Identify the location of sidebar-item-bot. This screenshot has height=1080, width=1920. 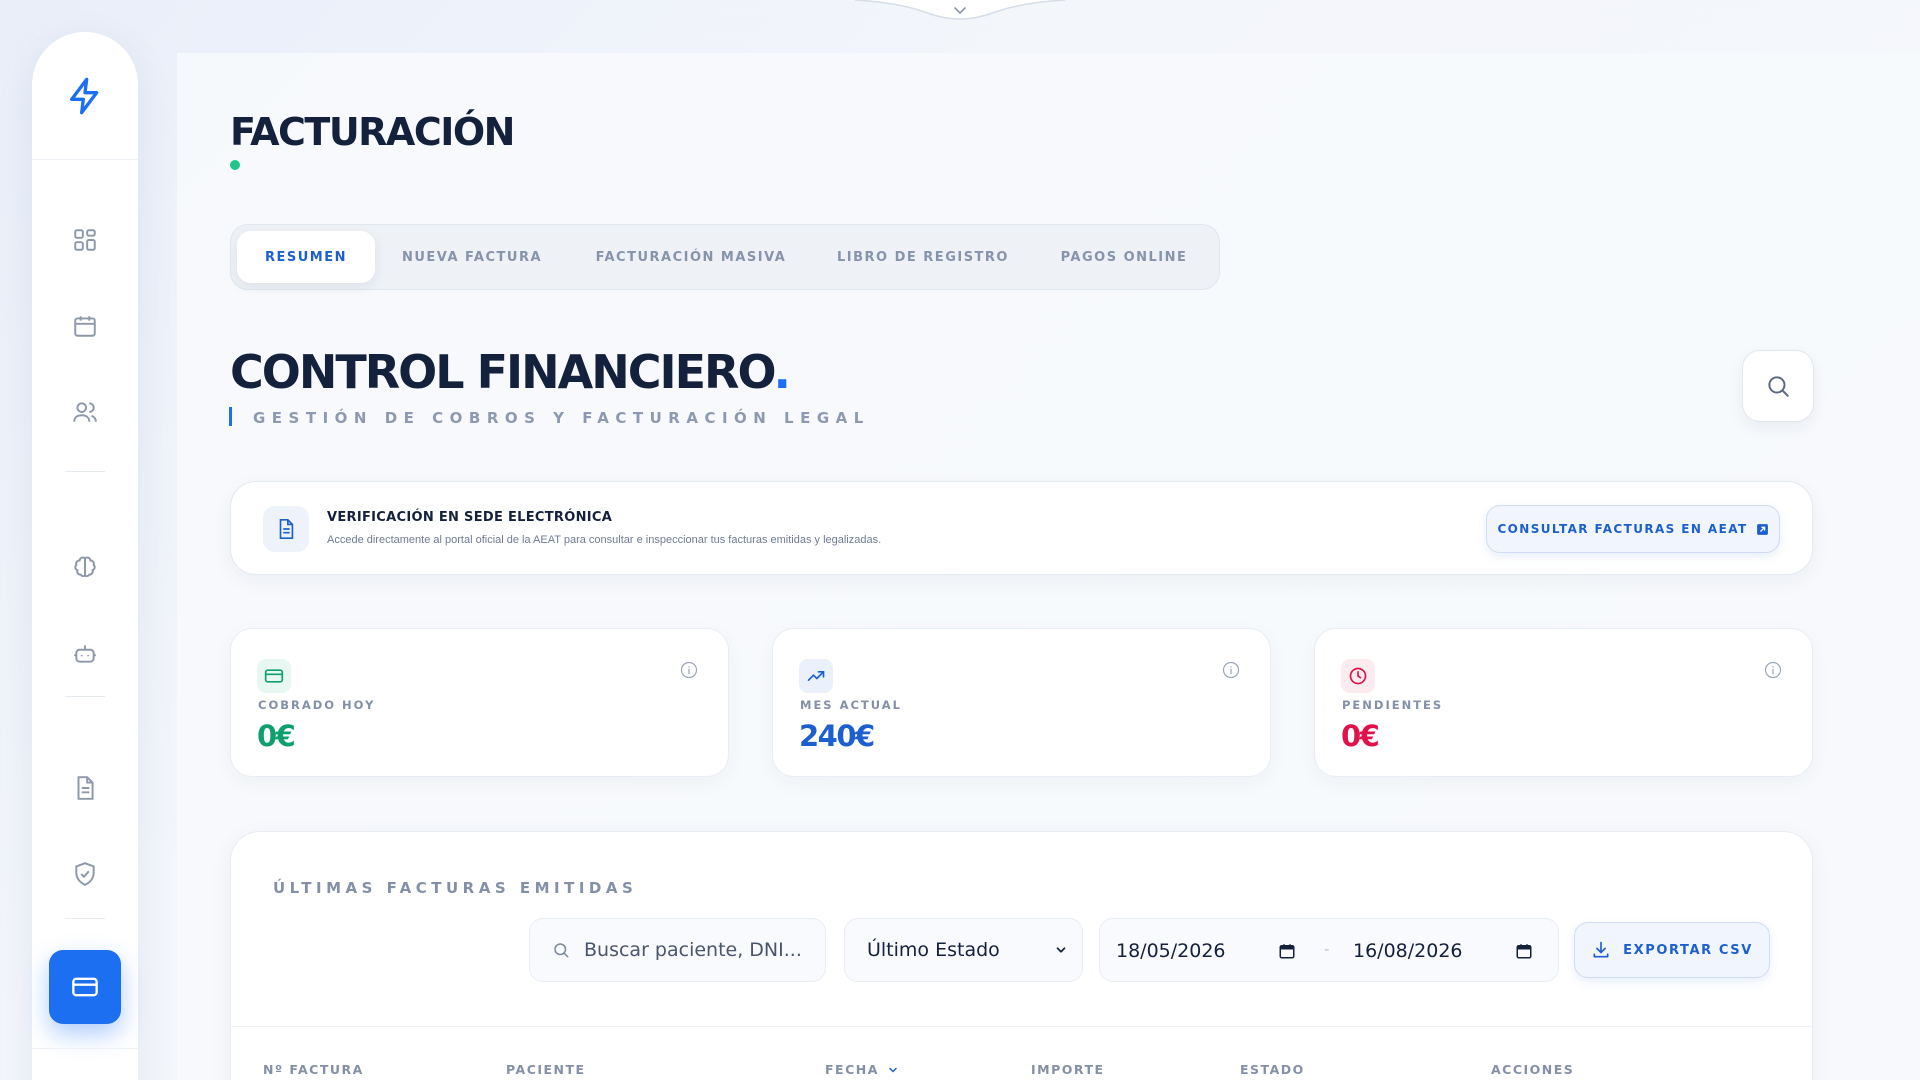
(85, 653).